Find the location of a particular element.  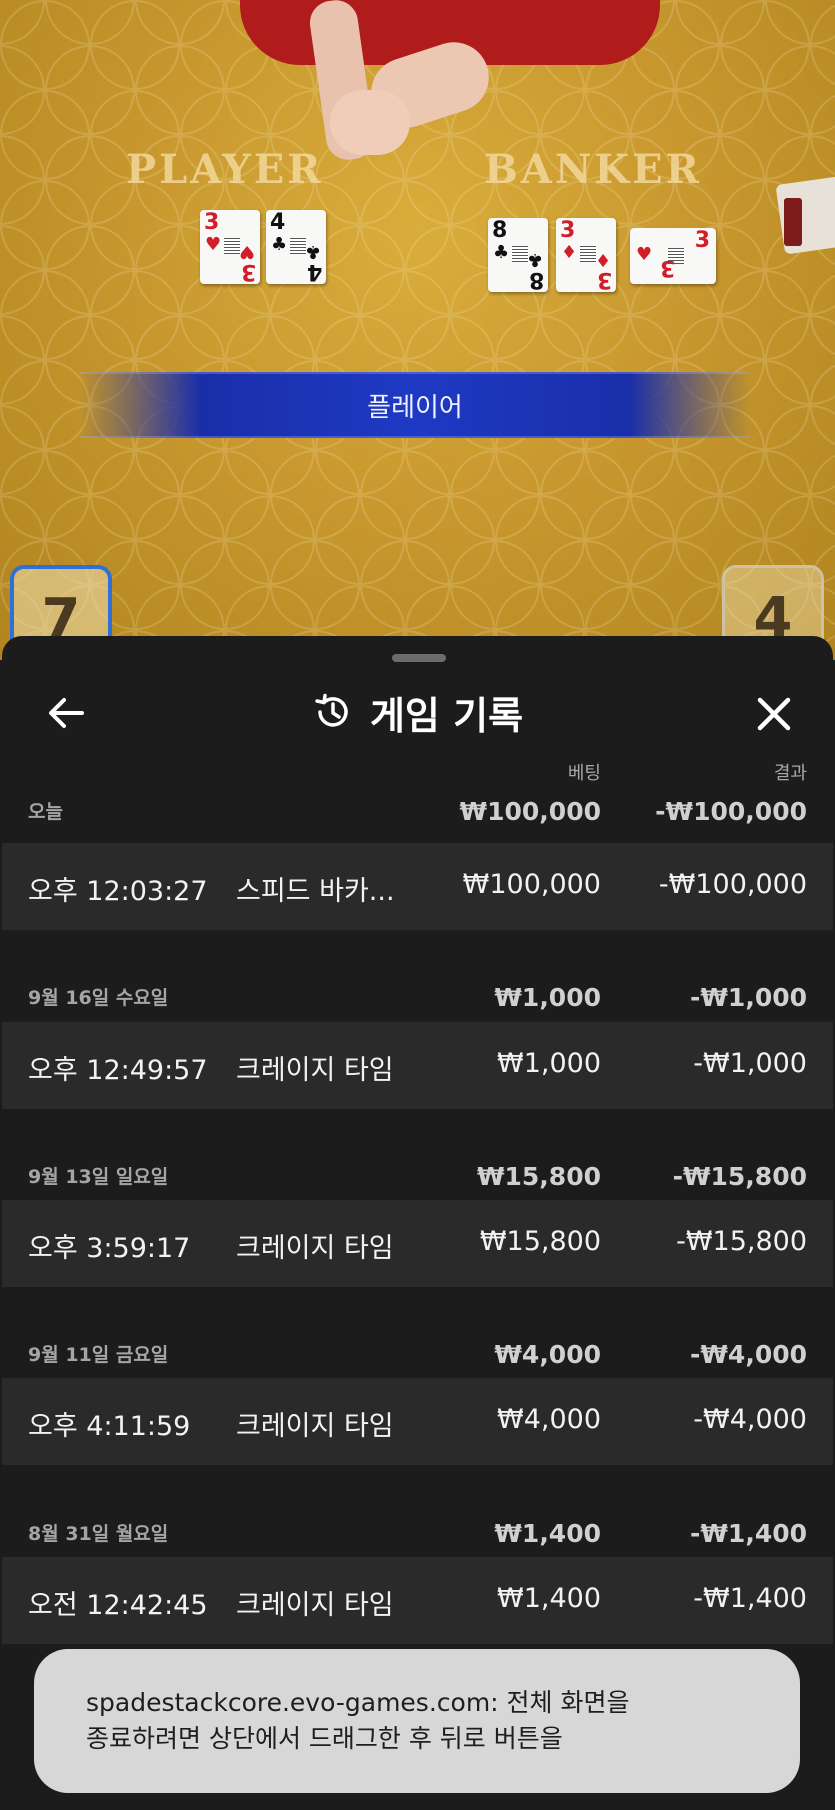

row-result: -₩100,000 is located at coordinates (732, 884).